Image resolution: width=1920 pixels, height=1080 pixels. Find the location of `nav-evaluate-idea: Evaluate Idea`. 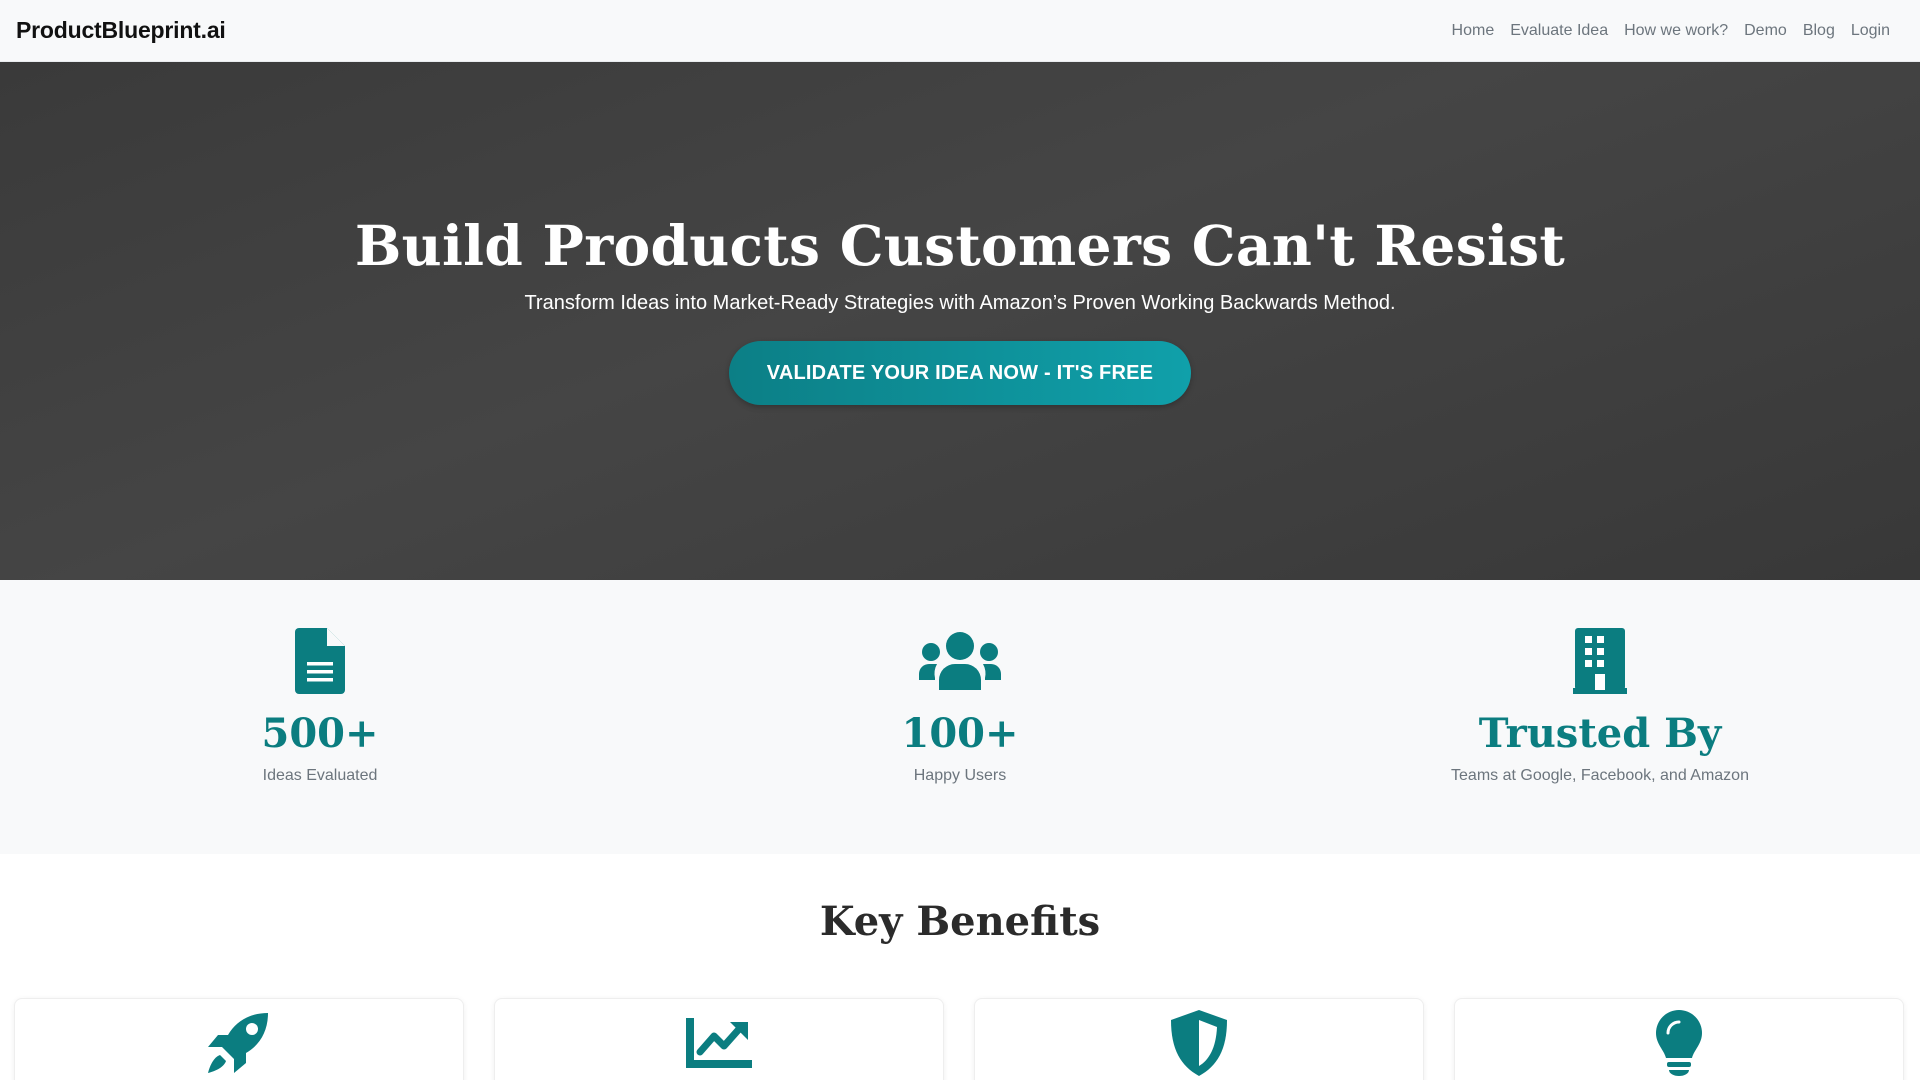

nav-evaluate-idea: Evaluate Idea is located at coordinates (1559, 31).